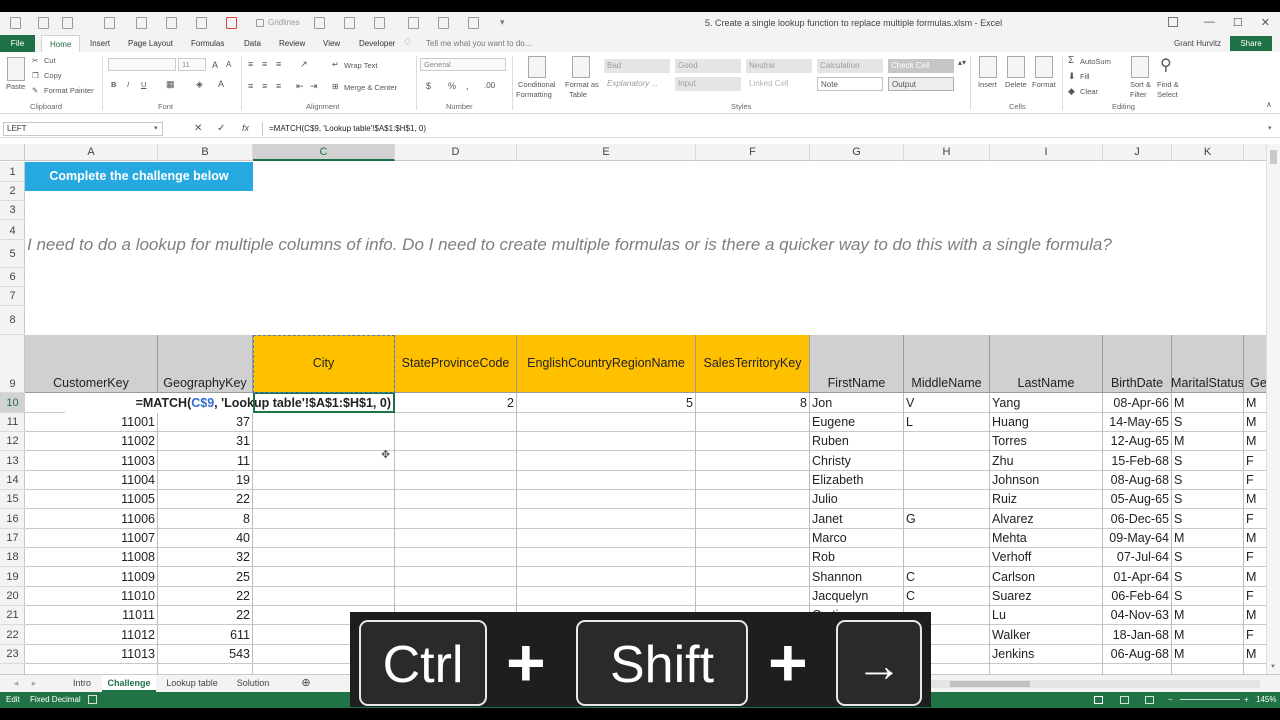 This screenshot has height=720, width=1280. Describe the element at coordinates (1273, 157) in the screenshot. I see `scroll-thumb` at that location.